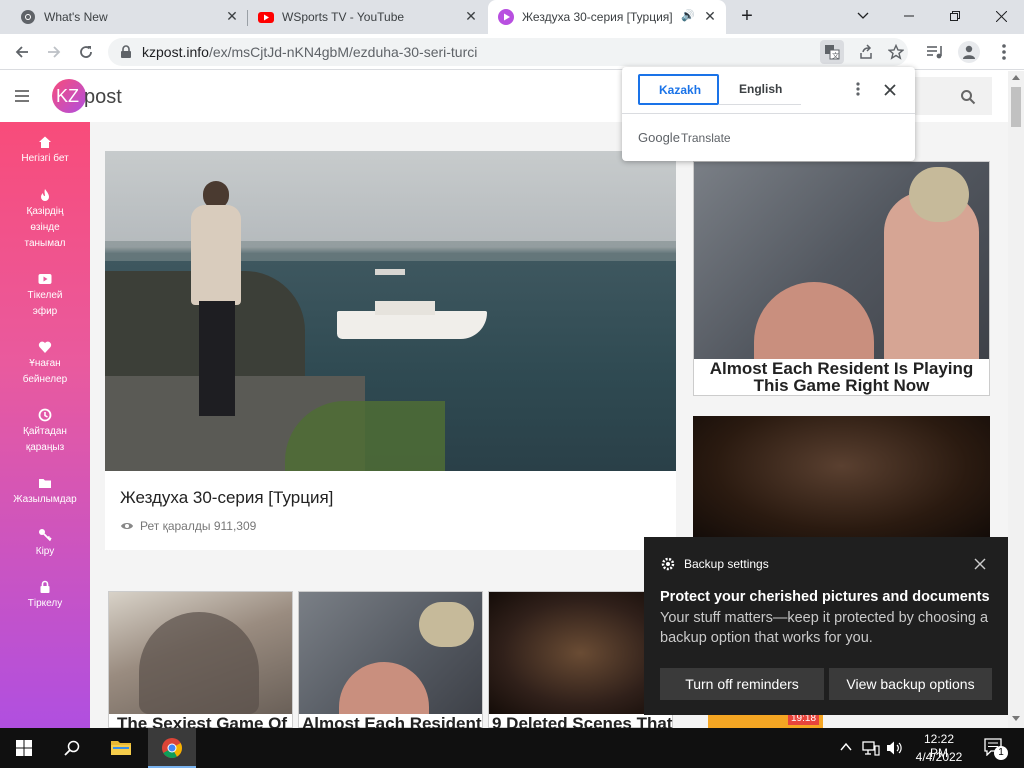  What do you see at coordinates (909, 16) in the screenshot?
I see `minimize-button` at bounding box center [909, 16].